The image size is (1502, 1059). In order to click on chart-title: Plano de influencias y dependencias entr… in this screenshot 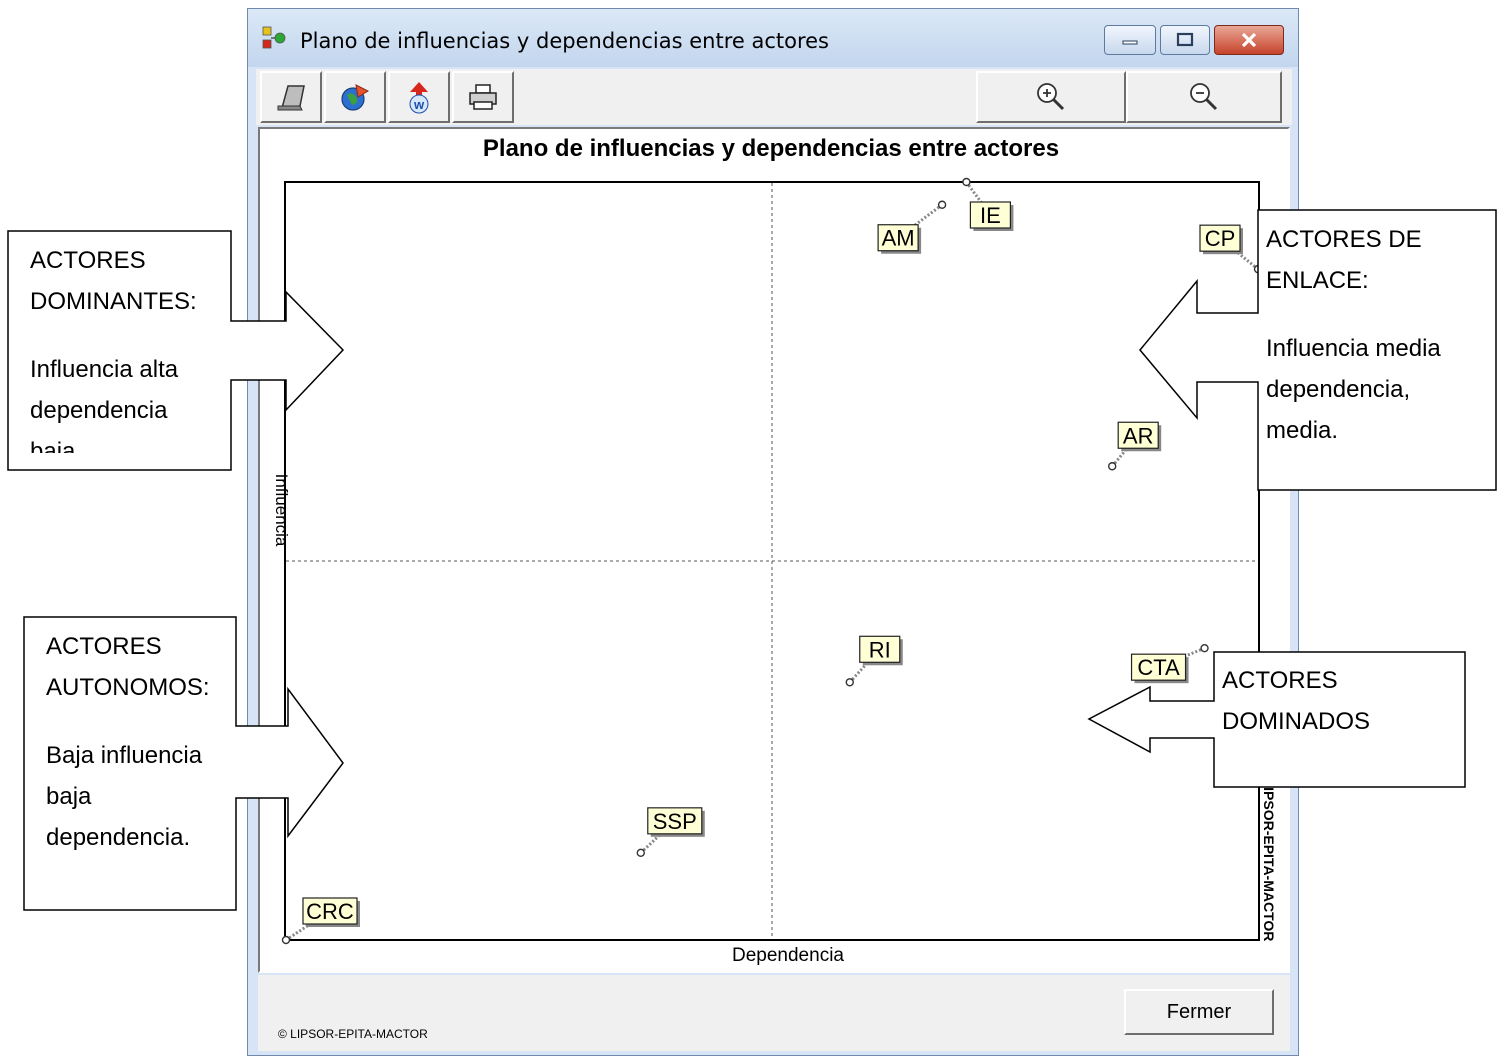, I will do `click(771, 148)`.